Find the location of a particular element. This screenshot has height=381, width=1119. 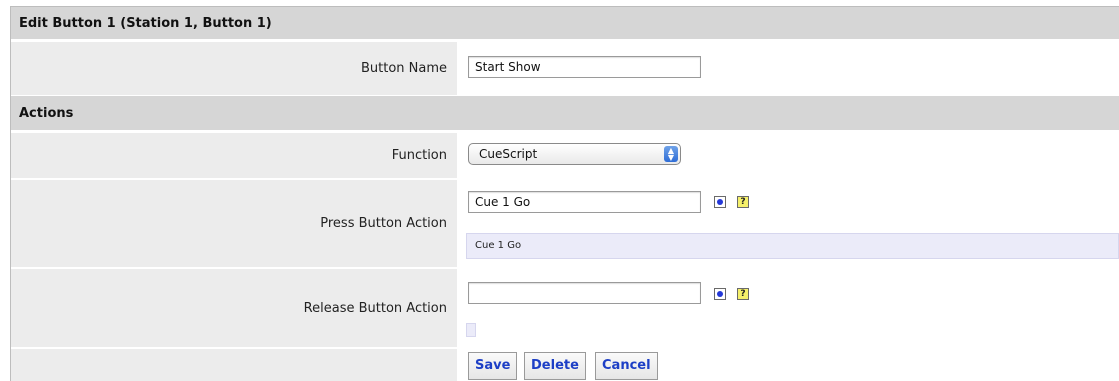

press-action-input: Cue 1 Go is located at coordinates (584, 202).